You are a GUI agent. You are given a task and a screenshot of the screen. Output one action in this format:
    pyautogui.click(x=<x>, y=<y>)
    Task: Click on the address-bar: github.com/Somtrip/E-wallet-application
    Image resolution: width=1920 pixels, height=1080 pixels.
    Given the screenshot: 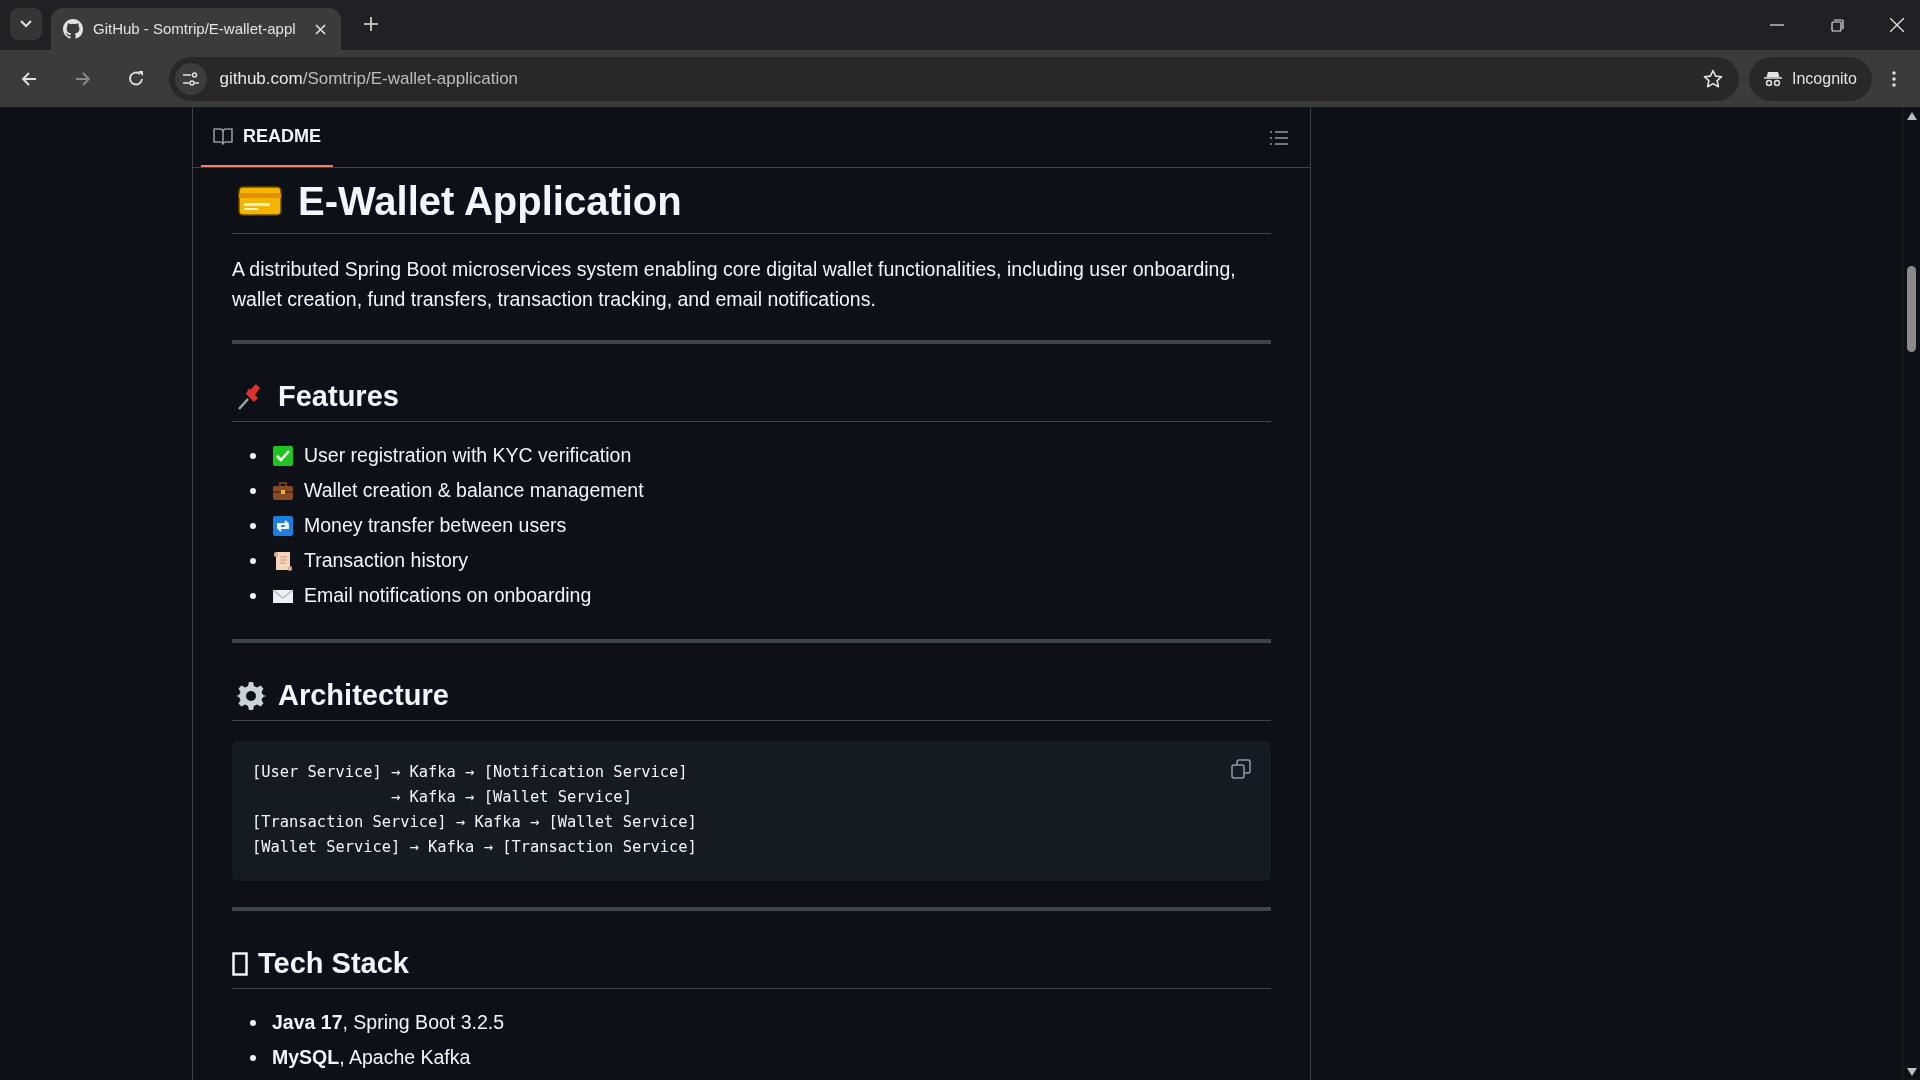 What is the action you would take?
    pyautogui.click(x=954, y=78)
    